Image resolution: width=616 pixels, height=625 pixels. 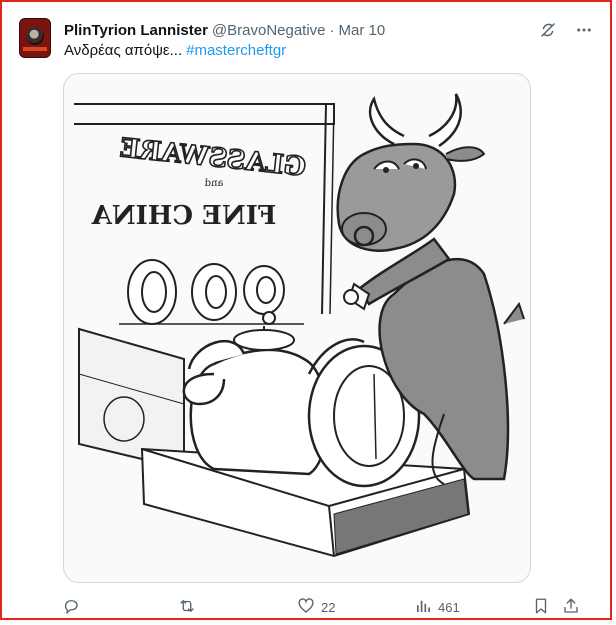 I want to click on tweet-text: Ανδρέας απόψε... #mastercheftgr, so click(x=175, y=50).